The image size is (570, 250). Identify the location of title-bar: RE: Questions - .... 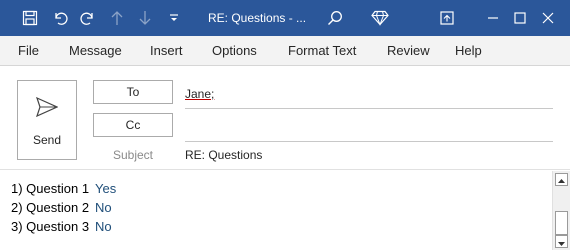
(285, 18).